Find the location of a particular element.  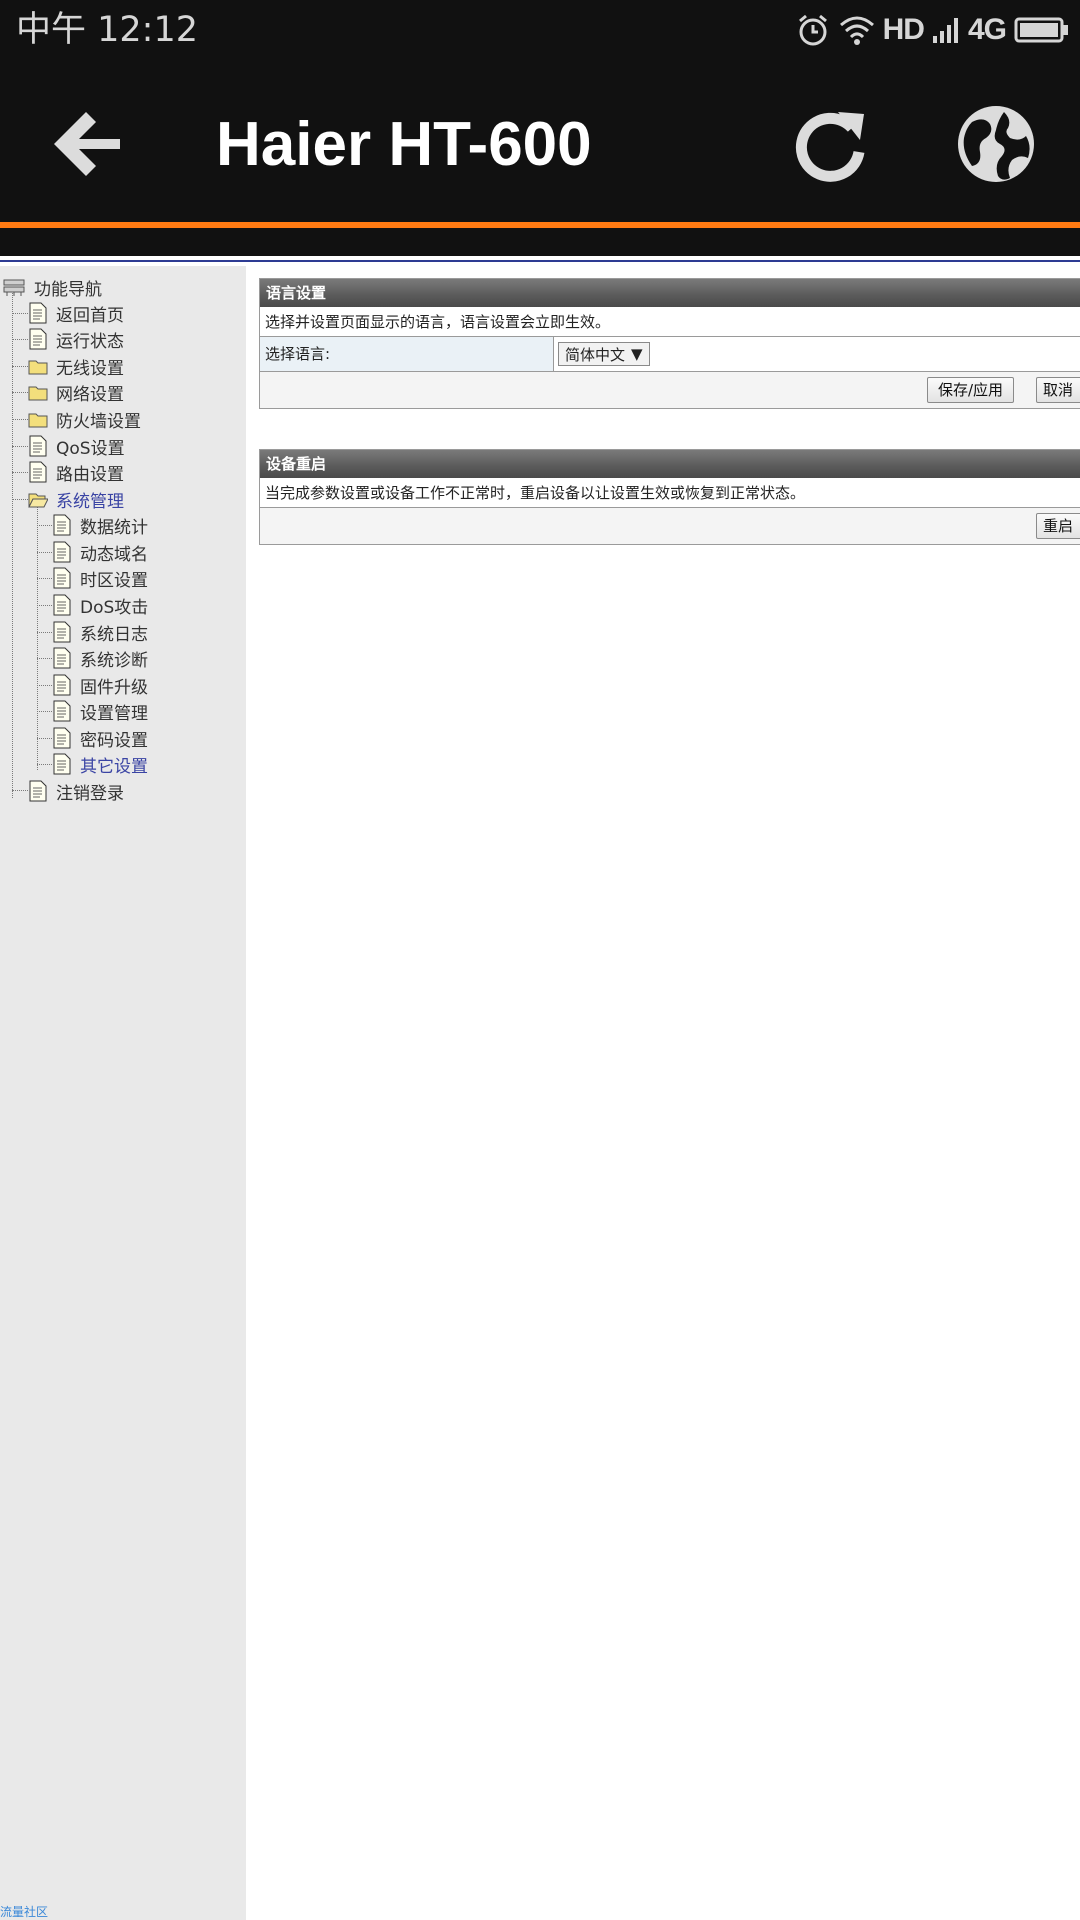

nav-subitem-label: 系统日志 is located at coordinates (114, 634).